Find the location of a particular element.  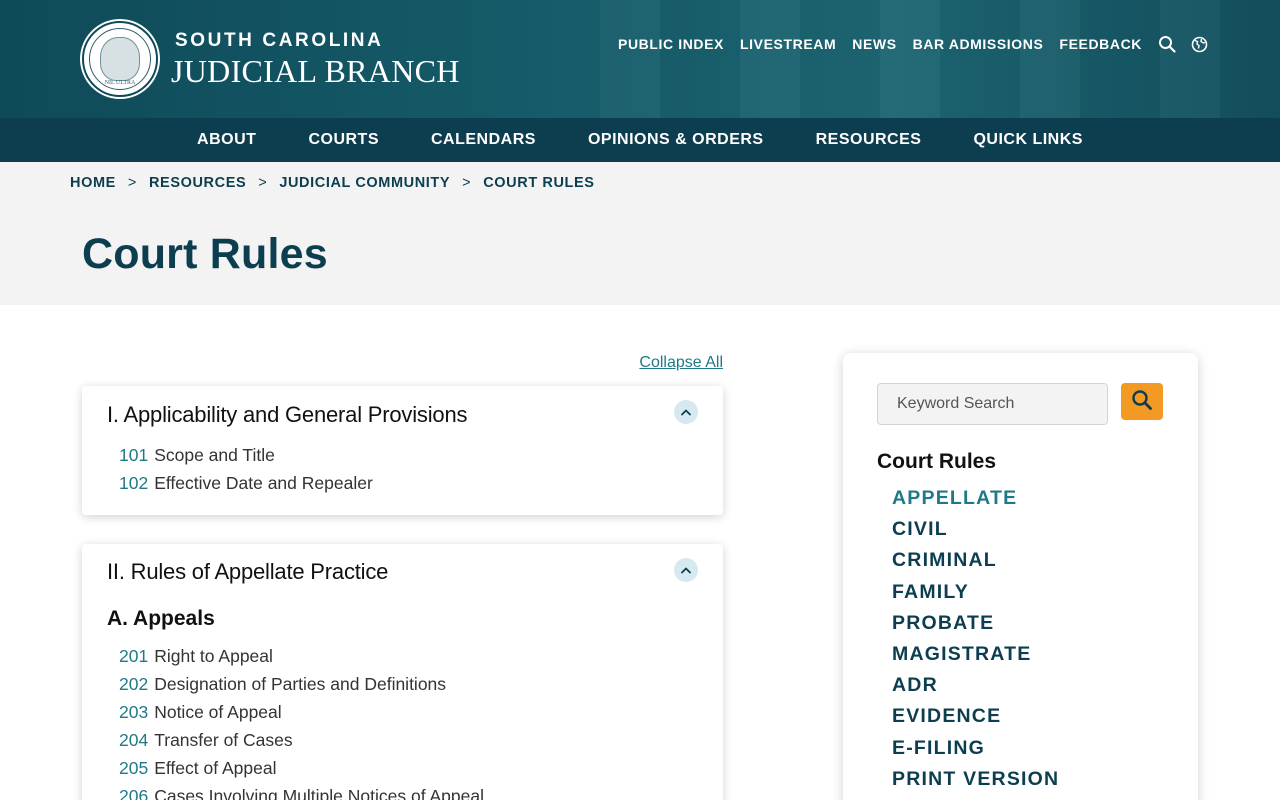

accordion-title: II. Rules of Appellate Practice is located at coordinates (247, 572).